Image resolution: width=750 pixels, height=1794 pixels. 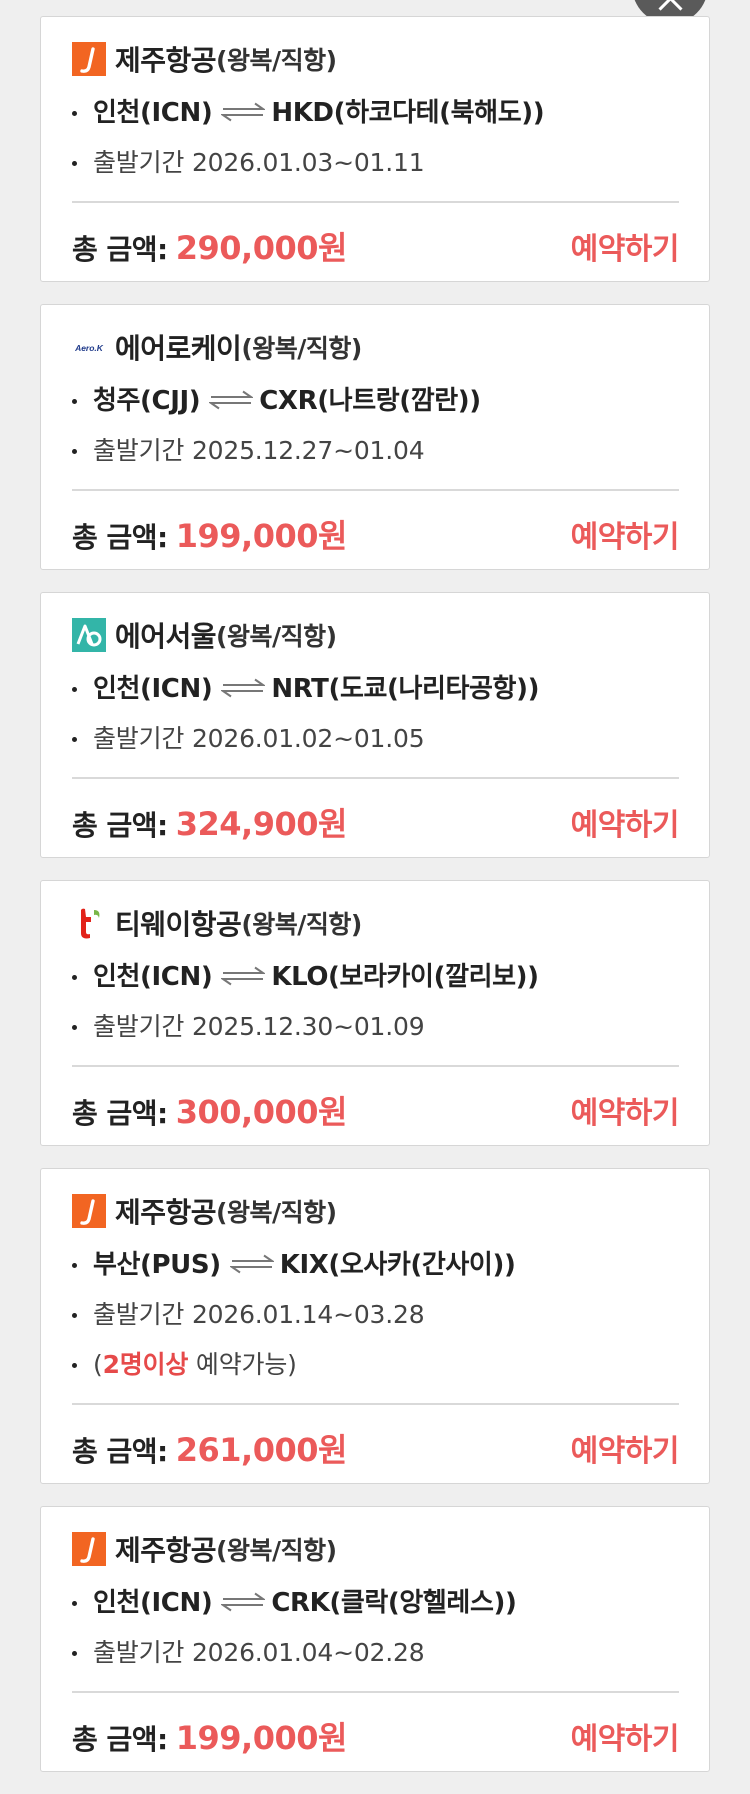 I want to click on total-price: 총 금액: 324,900원, so click(x=209, y=822).